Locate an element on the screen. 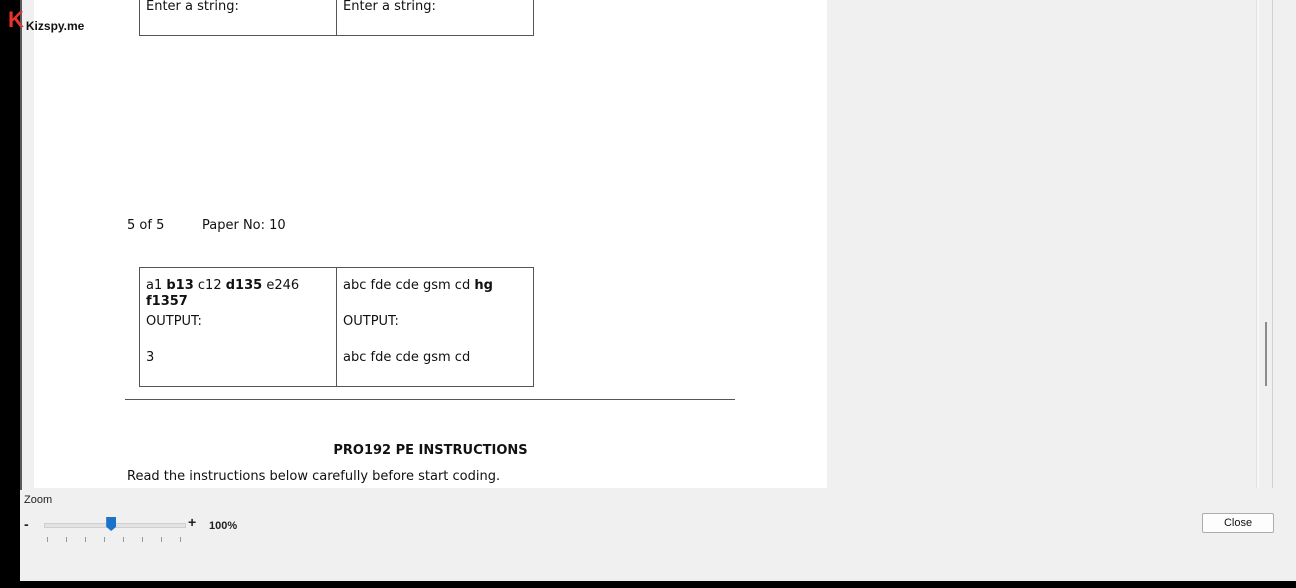  section-divider is located at coordinates (430, 399).